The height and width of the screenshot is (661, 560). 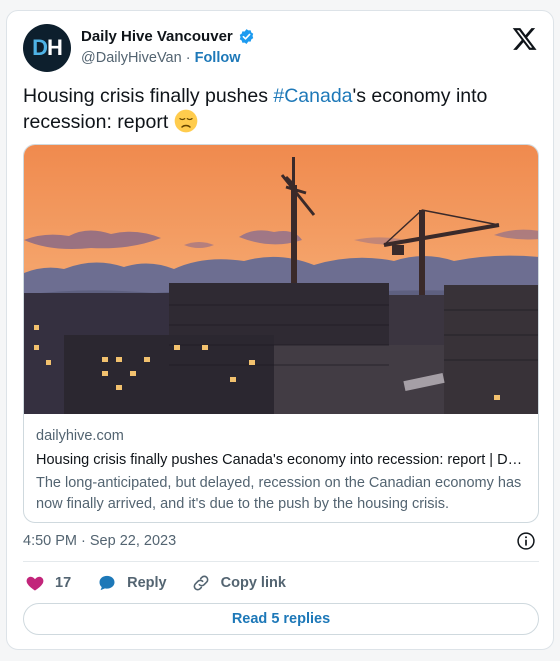 I want to click on follow-button: Follow, so click(x=218, y=58).